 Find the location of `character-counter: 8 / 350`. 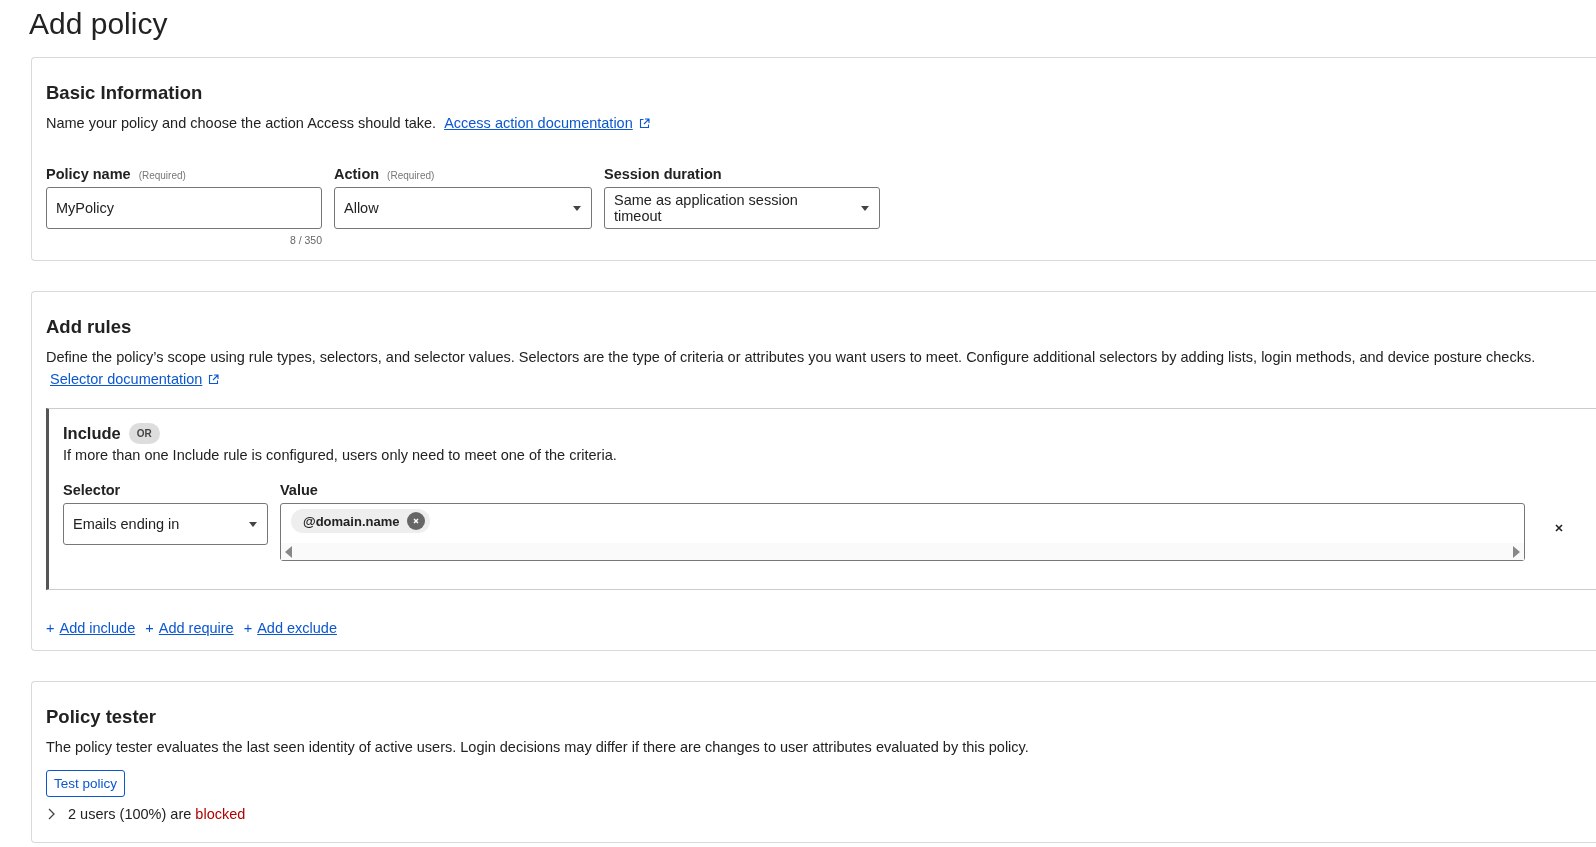

character-counter: 8 / 350 is located at coordinates (305, 240).